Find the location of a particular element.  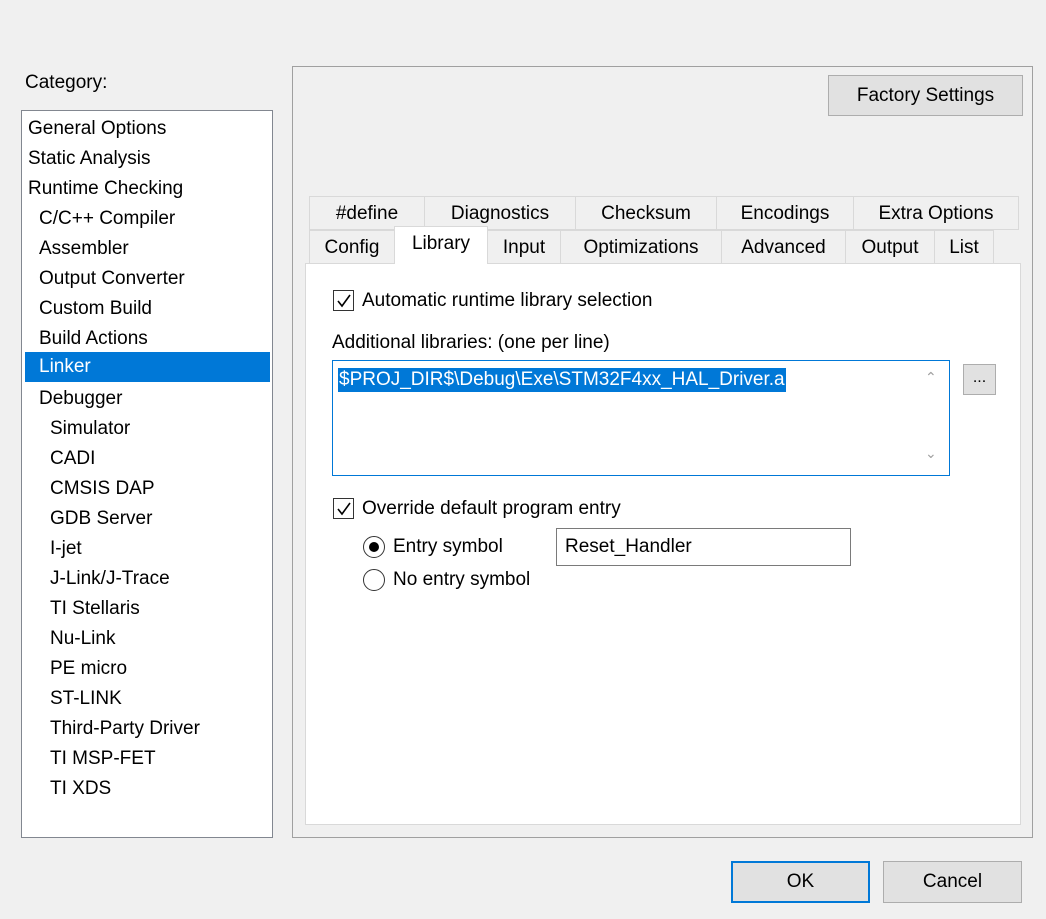

tab-output: Output is located at coordinates (890, 247).